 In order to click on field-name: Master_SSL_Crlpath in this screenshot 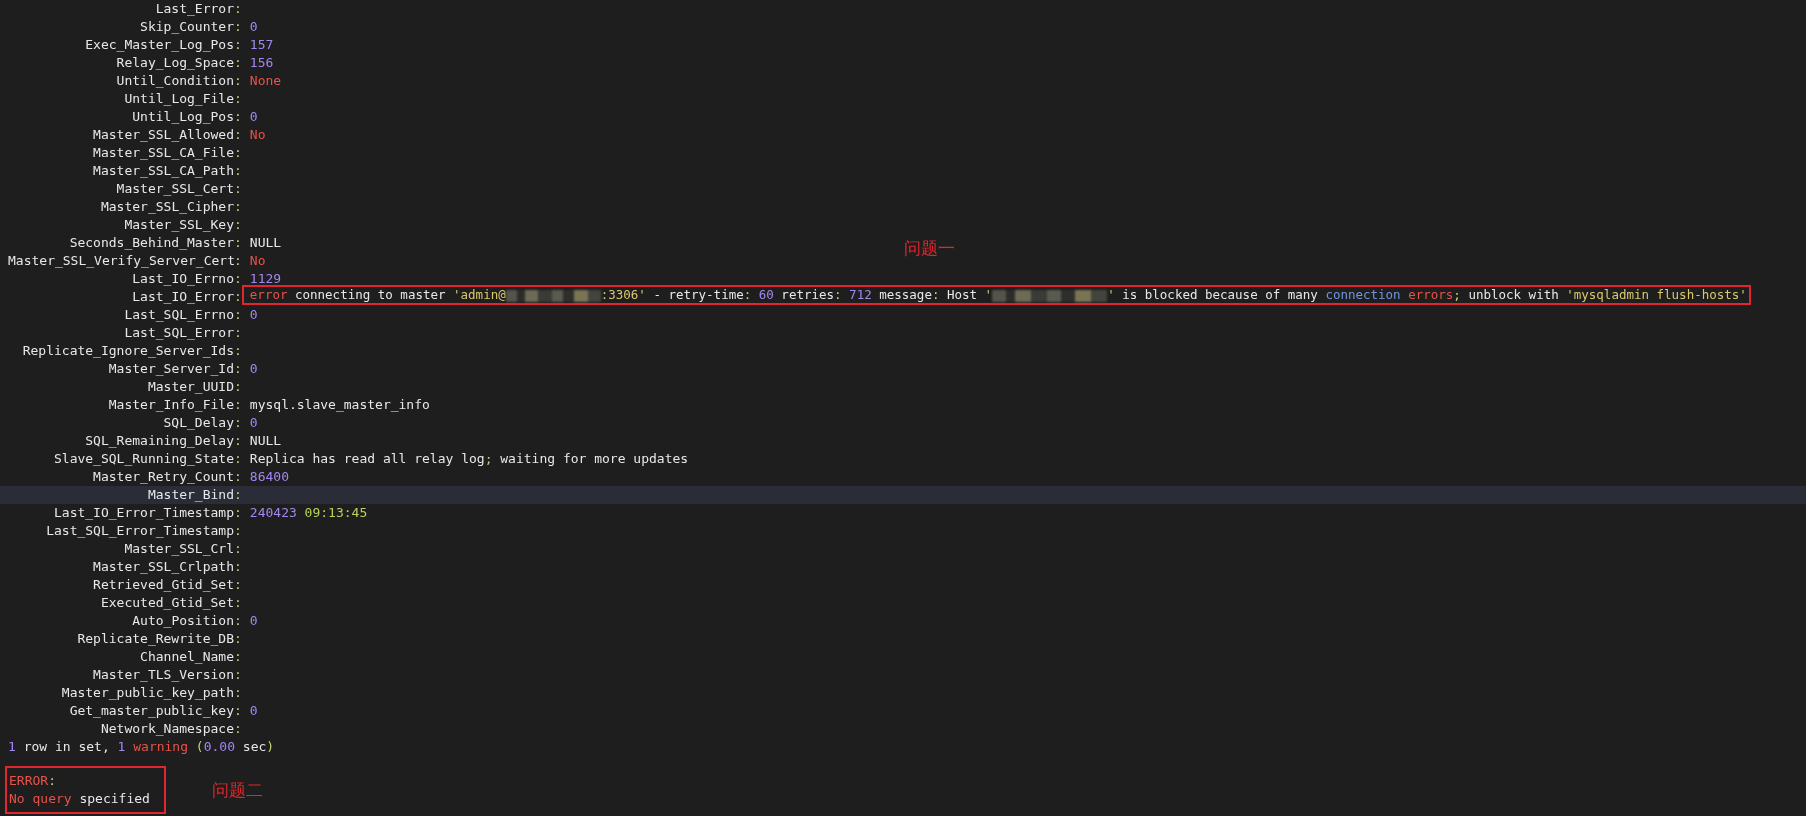, I will do `click(163, 567)`.